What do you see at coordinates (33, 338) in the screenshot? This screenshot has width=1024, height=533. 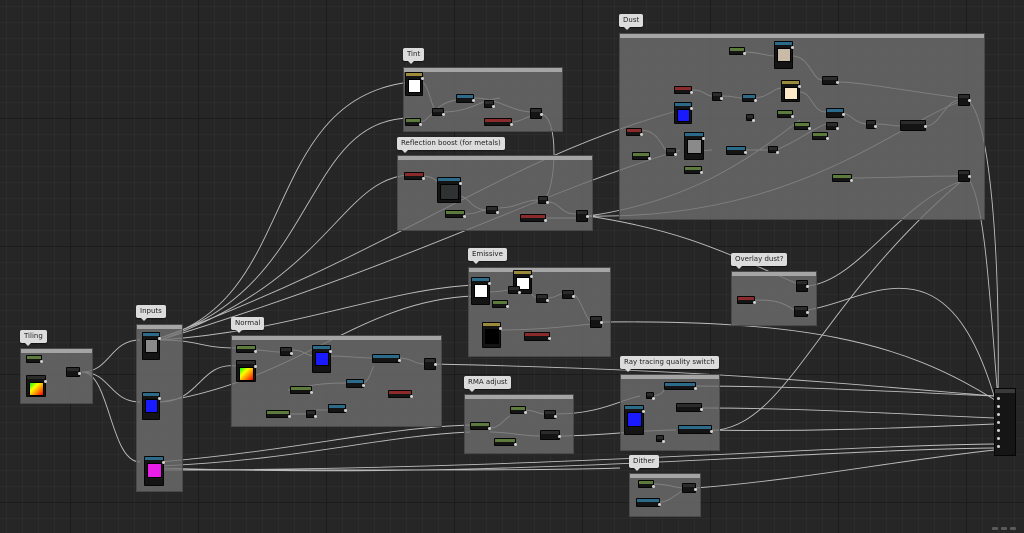 I see `comment-title-tiling: Tiling` at bounding box center [33, 338].